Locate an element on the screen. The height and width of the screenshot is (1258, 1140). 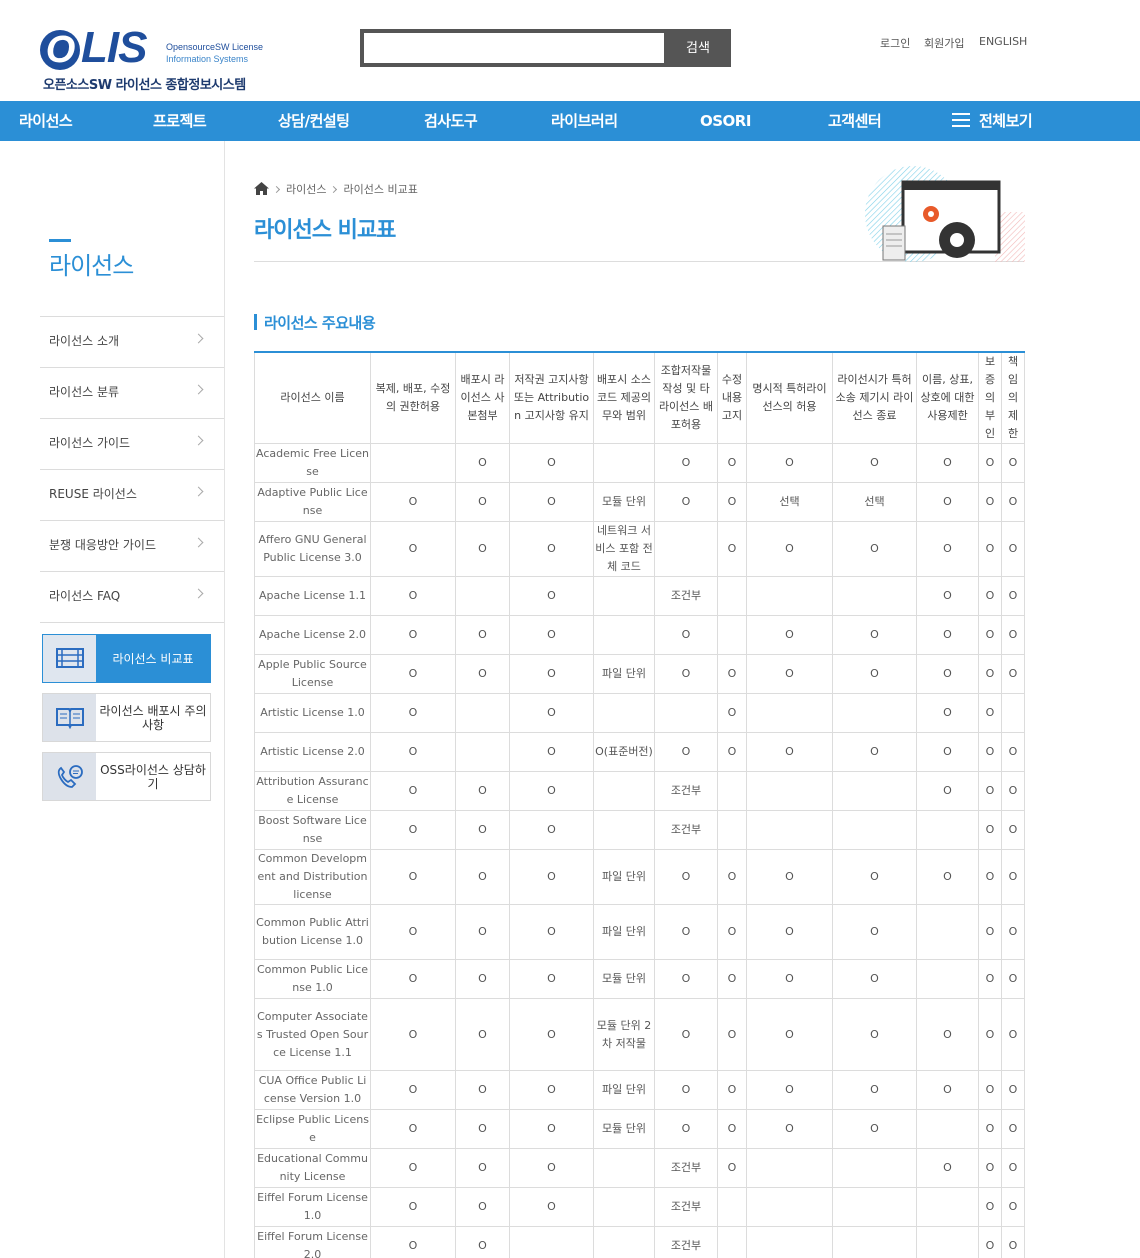
sidebar-item-faq: 라이선스 FAQ is located at coordinates (132, 596).